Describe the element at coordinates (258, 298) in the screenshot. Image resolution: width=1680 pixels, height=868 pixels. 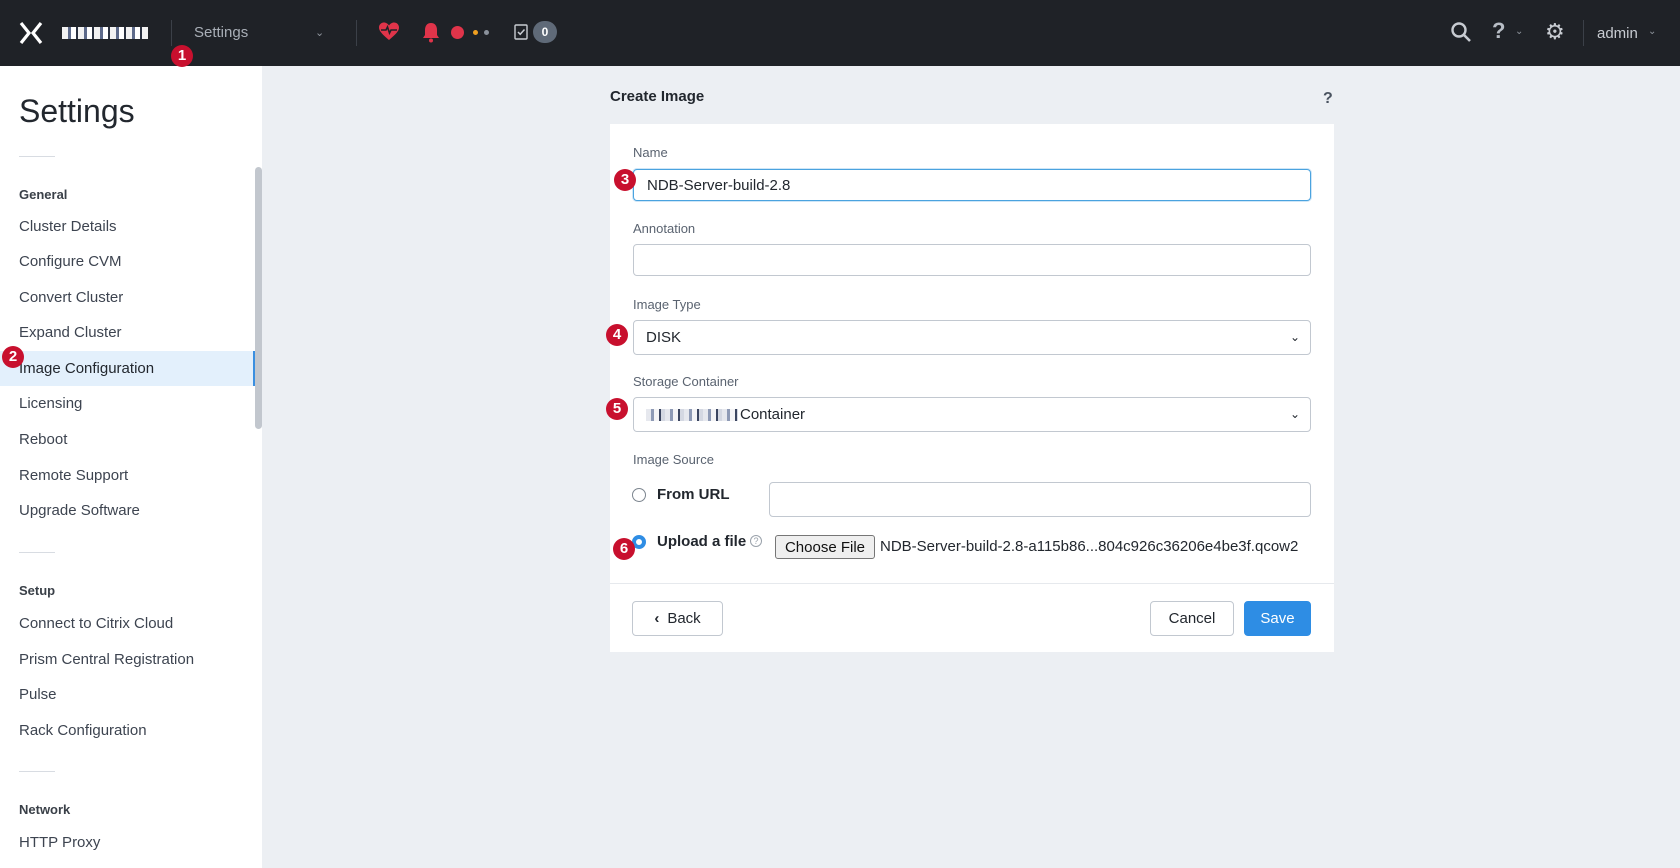
I see `sidebar-scrollbar` at that location.